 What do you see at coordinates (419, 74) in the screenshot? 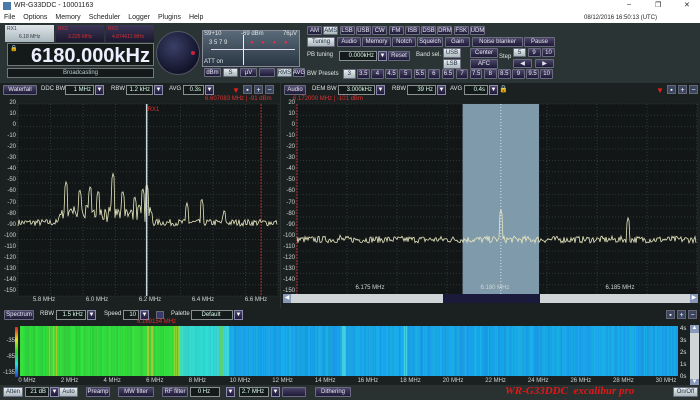
I see `bw-preset-5.5: 5.5` at bounding box center [419, 74].